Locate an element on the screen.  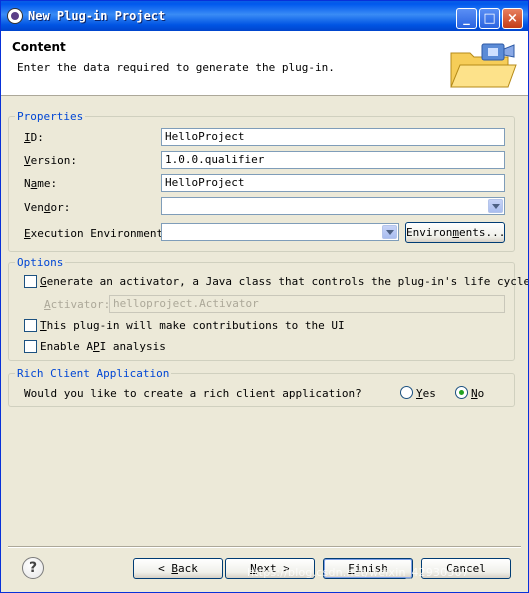
button-bar-separator is located at coordinates (264, 547).